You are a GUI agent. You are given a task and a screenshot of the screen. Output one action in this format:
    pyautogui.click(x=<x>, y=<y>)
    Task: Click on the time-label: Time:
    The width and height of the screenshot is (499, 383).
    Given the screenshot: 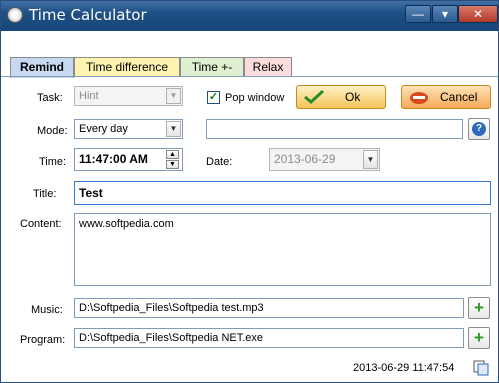 What is the action you would take?
    pyautogui.click(x=53, y=162)
    